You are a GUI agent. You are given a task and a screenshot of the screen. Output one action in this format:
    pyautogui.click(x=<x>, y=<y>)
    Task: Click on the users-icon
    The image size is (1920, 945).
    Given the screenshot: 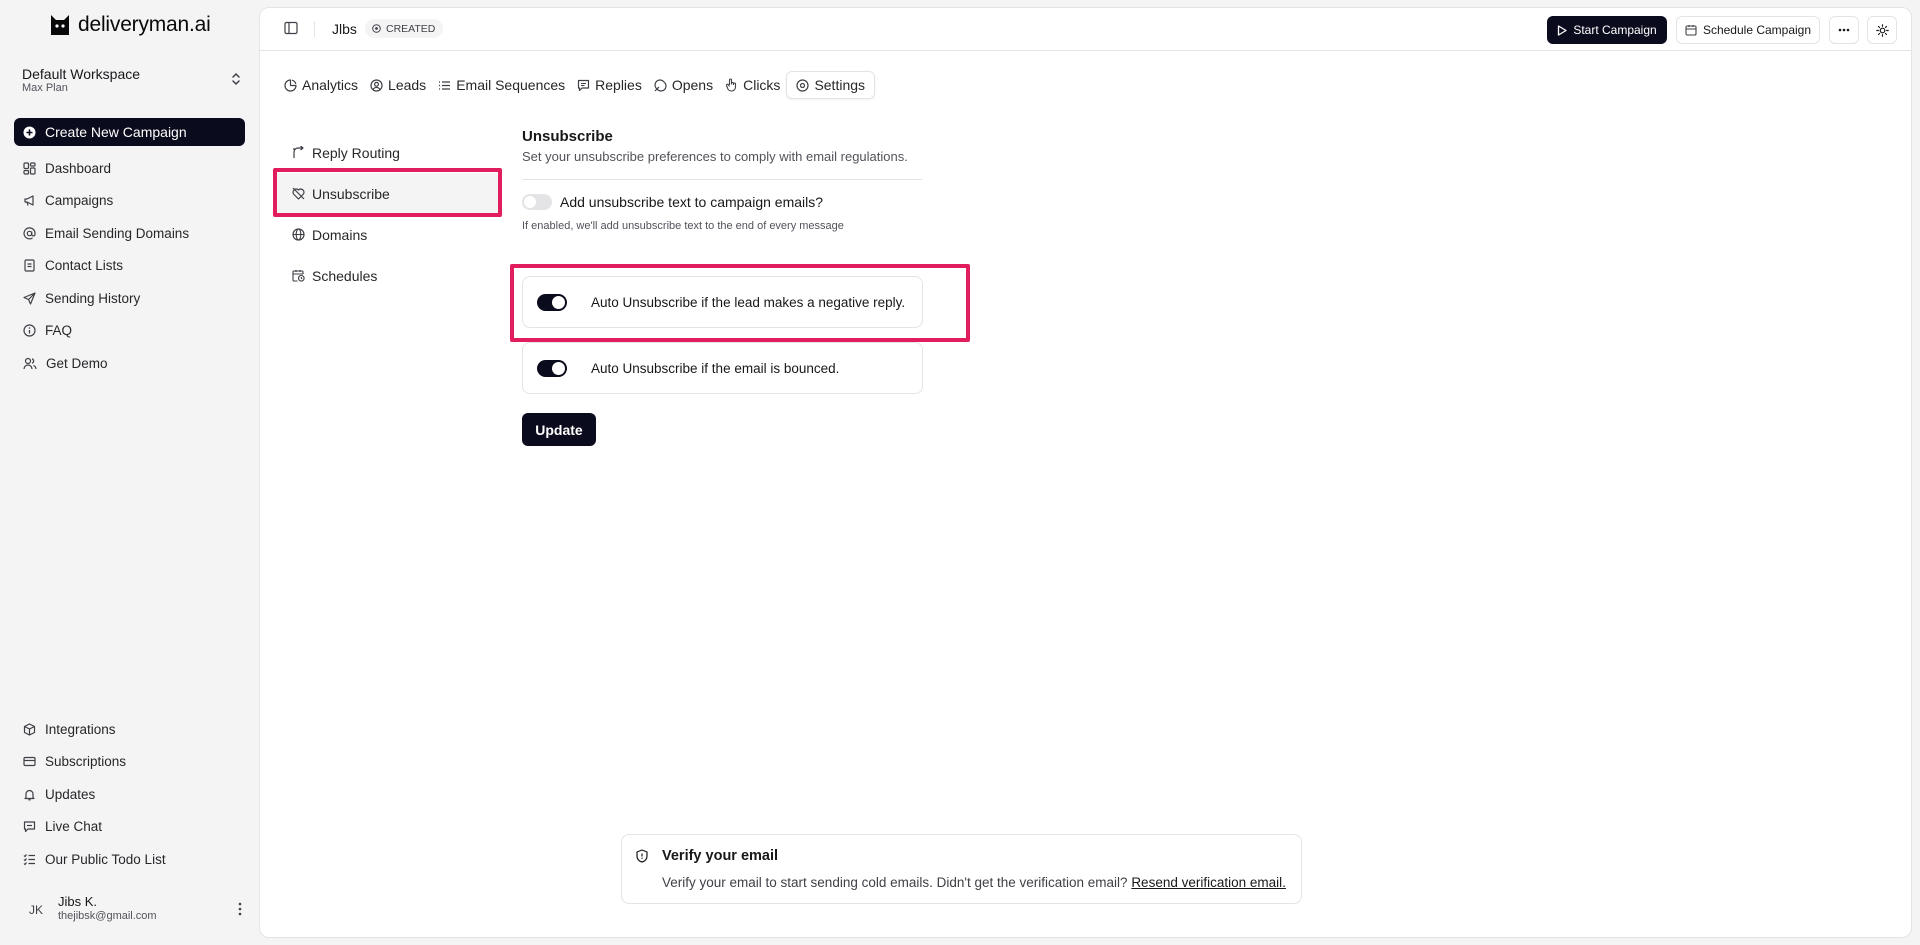 What is the action you would take?
    pyautogui.click(x=30, y=363)
    